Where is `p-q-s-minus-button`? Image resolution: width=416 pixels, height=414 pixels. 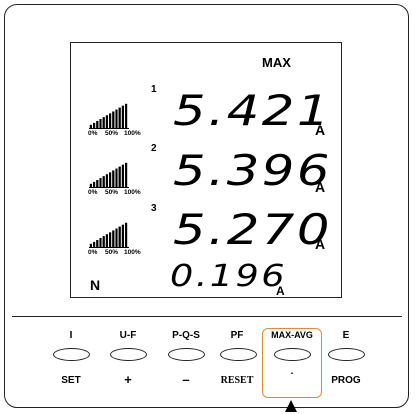
p-q-s-minus-button is located at coordinates (186, 354).